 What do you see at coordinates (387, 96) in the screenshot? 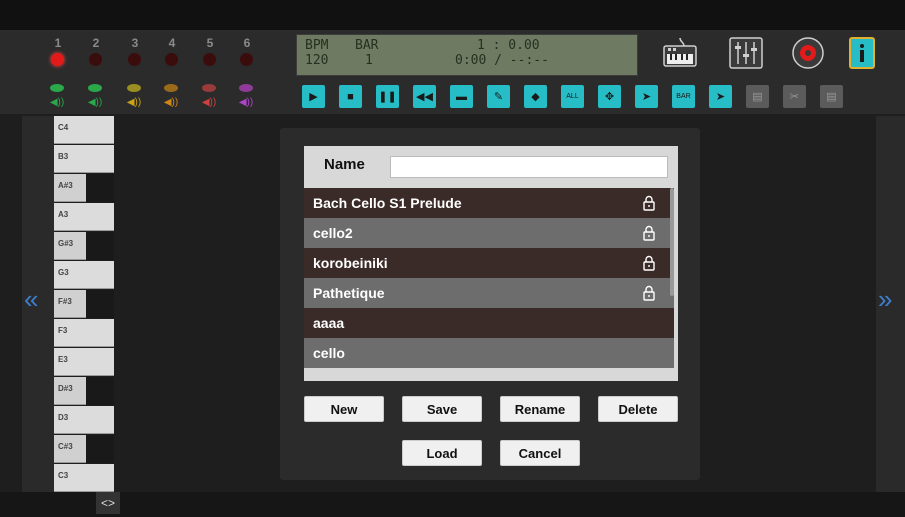
I see `pause-icon: ❚❚` at bounding box center [387, 96].